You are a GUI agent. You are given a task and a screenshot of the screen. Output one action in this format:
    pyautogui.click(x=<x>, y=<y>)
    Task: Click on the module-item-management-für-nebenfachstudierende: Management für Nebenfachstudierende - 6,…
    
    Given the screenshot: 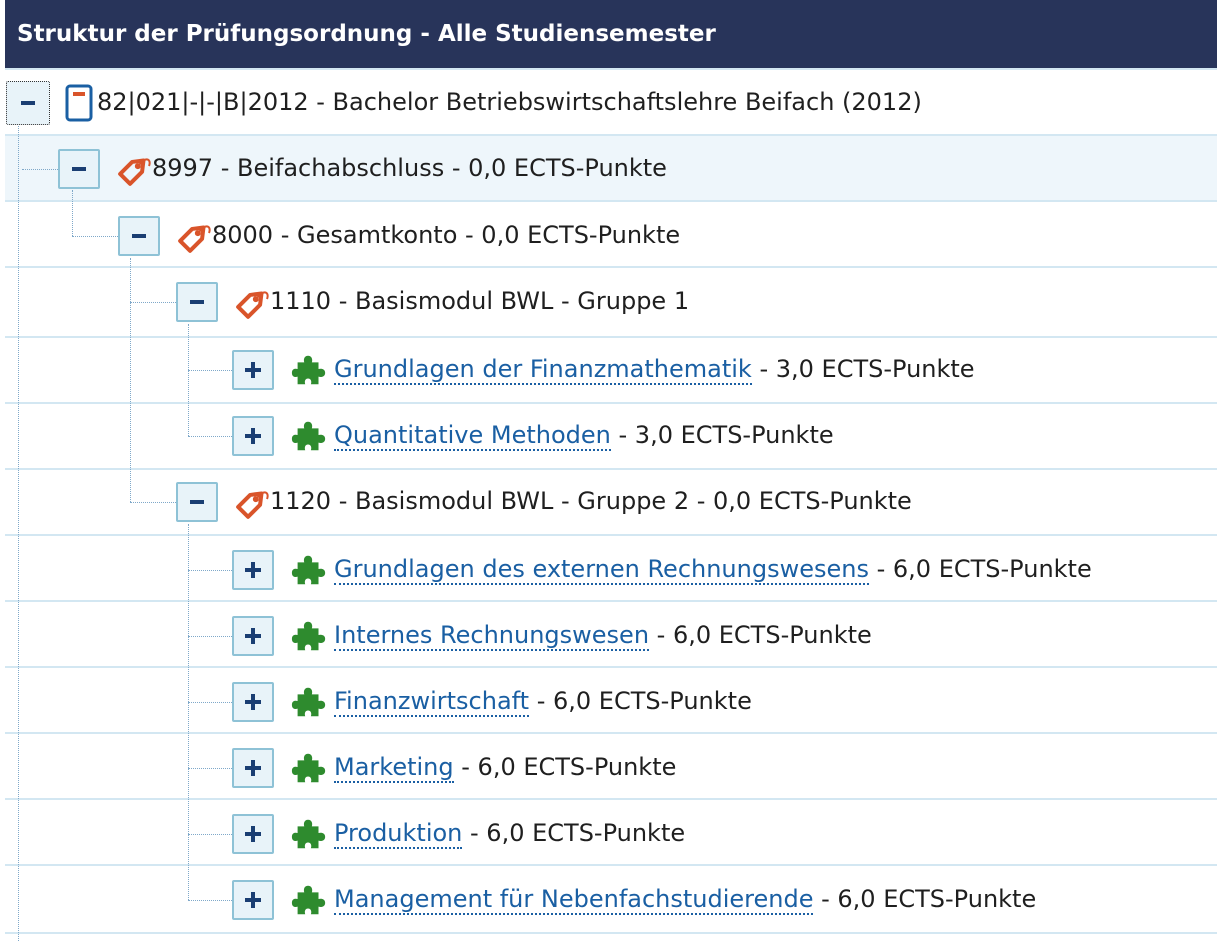 What is the action you would take?
    pyautogui.click(x=685, y=899)
    